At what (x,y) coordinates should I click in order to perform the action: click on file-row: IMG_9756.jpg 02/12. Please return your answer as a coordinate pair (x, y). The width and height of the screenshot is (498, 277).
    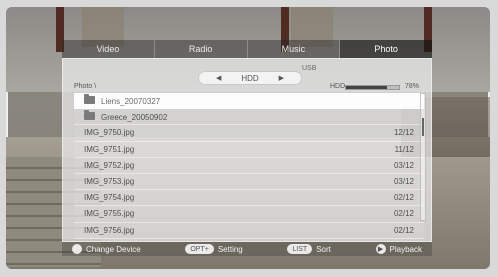
    Looking at the image, I should click on (249, 230).